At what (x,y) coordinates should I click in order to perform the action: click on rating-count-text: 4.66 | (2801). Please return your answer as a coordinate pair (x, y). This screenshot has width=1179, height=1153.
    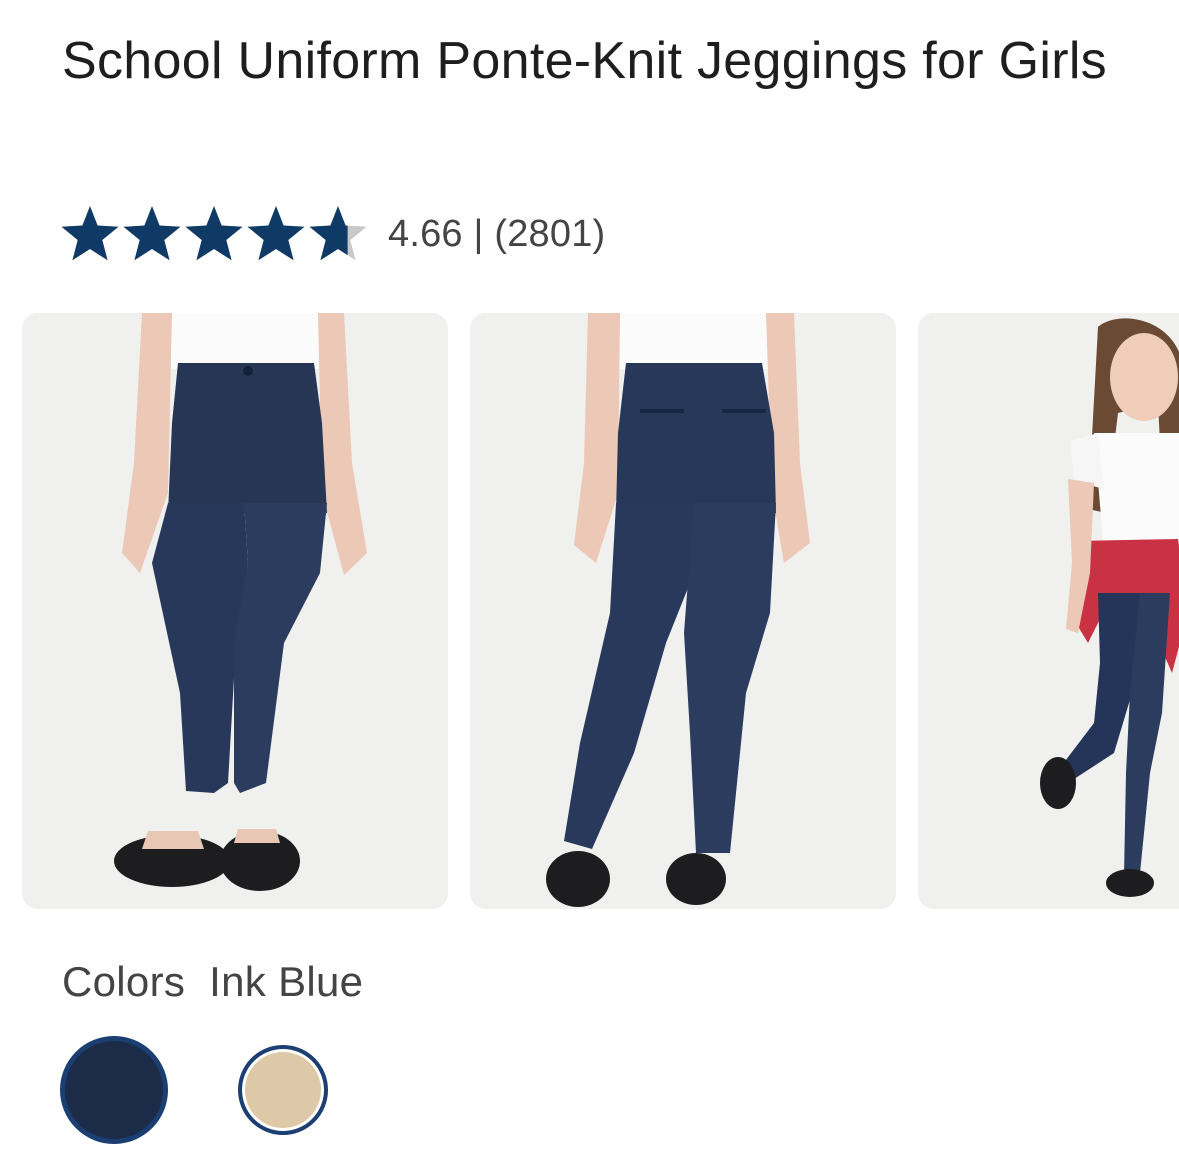
    Looking at the image, I should click on (497, 233).